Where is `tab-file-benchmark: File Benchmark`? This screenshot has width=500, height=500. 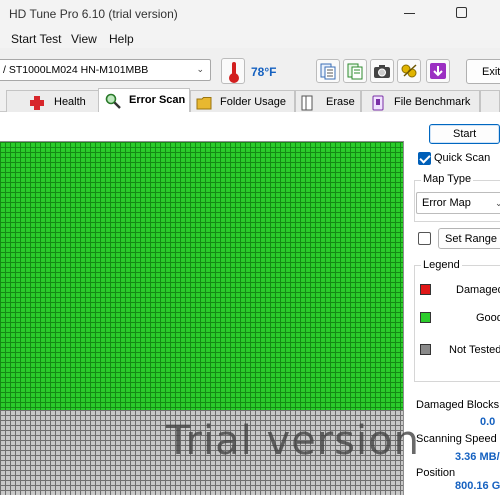 tab-file-benchmark: File Benchmark is located at coordinates (420, 101).